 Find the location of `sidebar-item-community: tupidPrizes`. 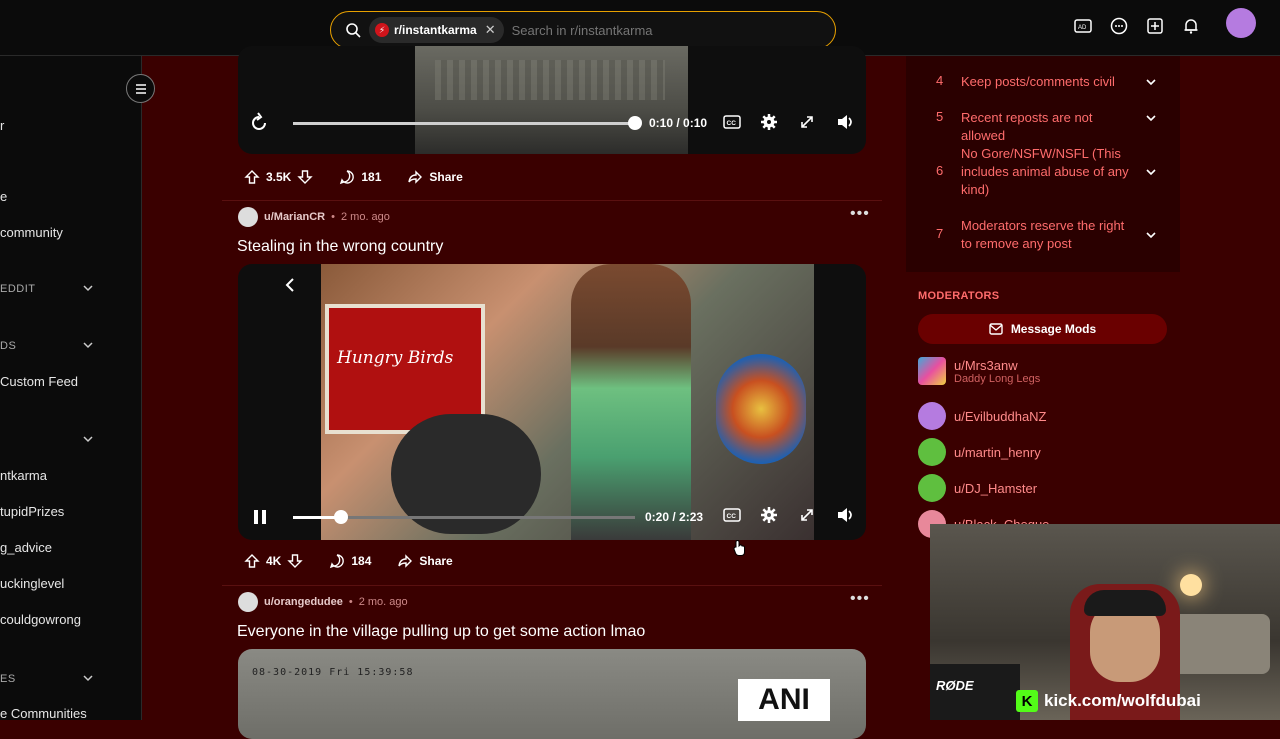

sidebar-item-community: tupidPrizes is located at coordinates (32, 511).